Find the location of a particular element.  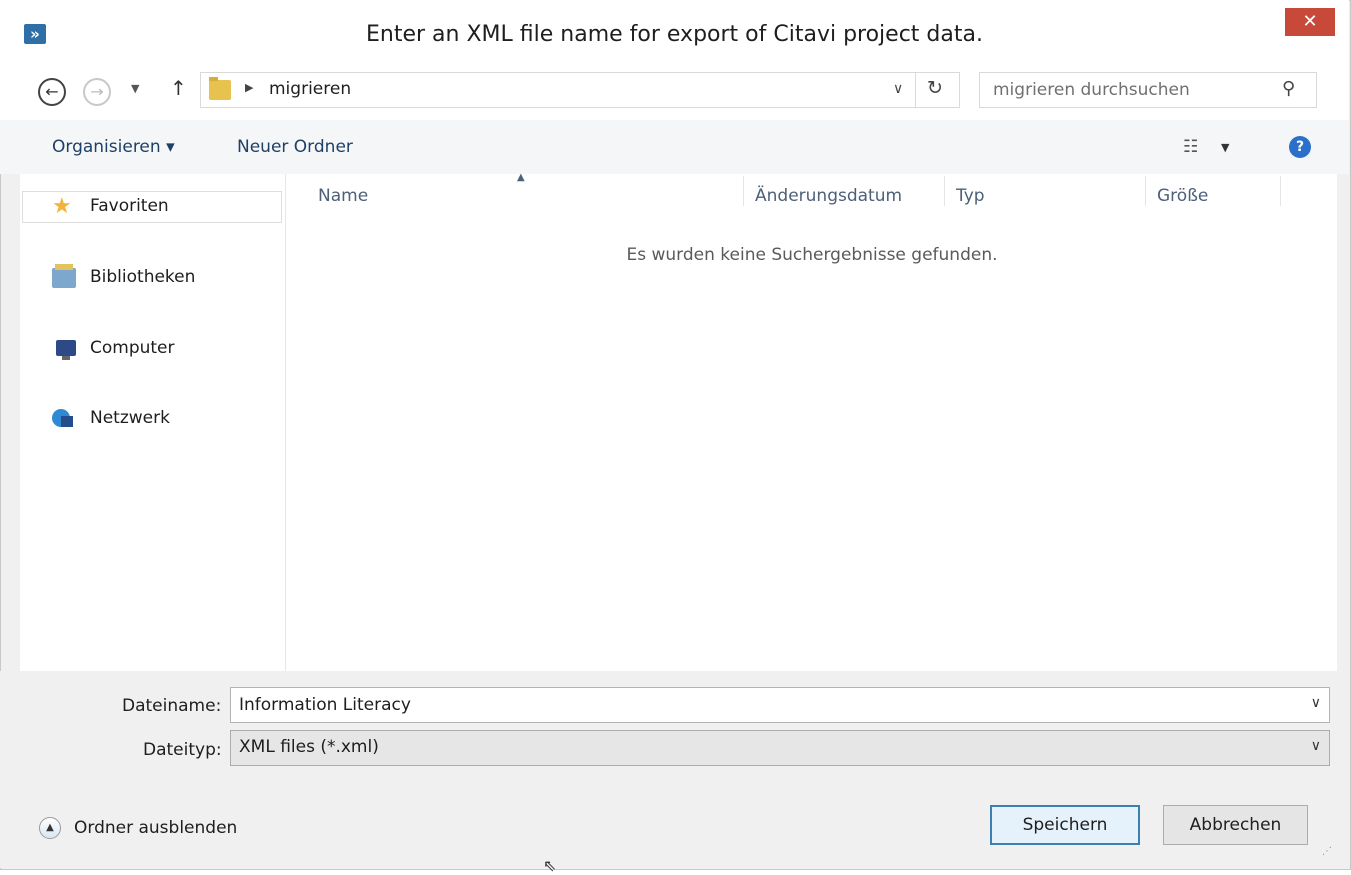

address-divider is located at coordinates (915, 90).